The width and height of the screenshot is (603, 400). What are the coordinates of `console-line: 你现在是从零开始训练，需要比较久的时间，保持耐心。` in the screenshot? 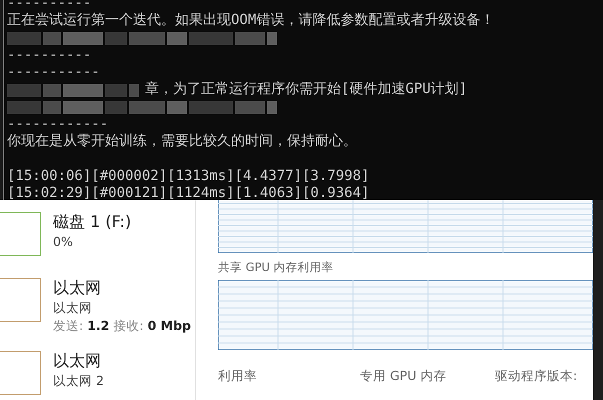 It's located at (182, 142).